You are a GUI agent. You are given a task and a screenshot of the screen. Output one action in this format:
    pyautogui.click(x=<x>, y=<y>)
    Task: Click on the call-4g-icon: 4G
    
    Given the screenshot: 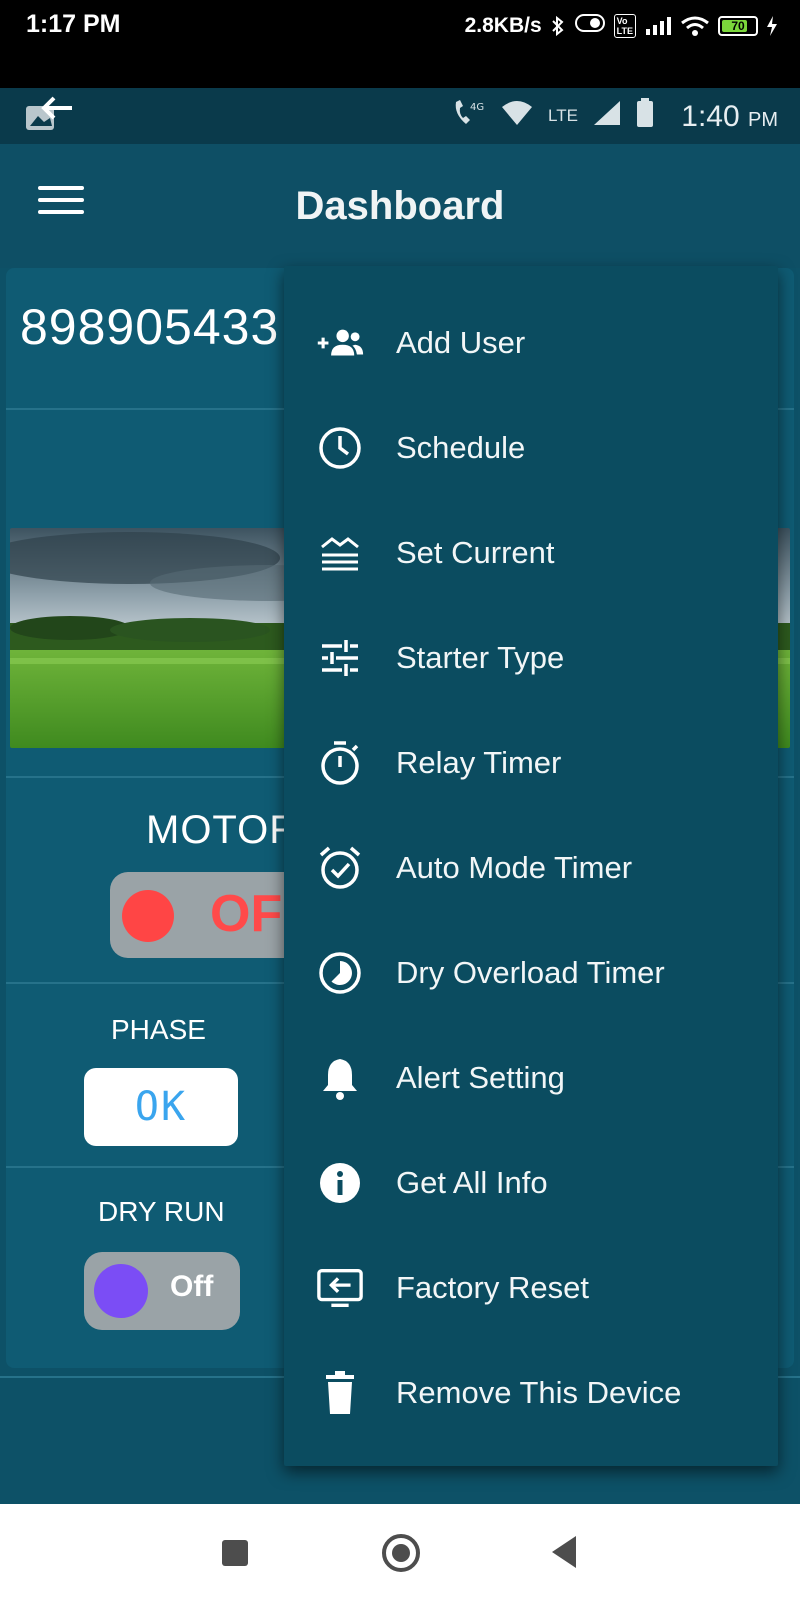 What is the action you would take?
    pyautogui.click(x=469, y=115)
    